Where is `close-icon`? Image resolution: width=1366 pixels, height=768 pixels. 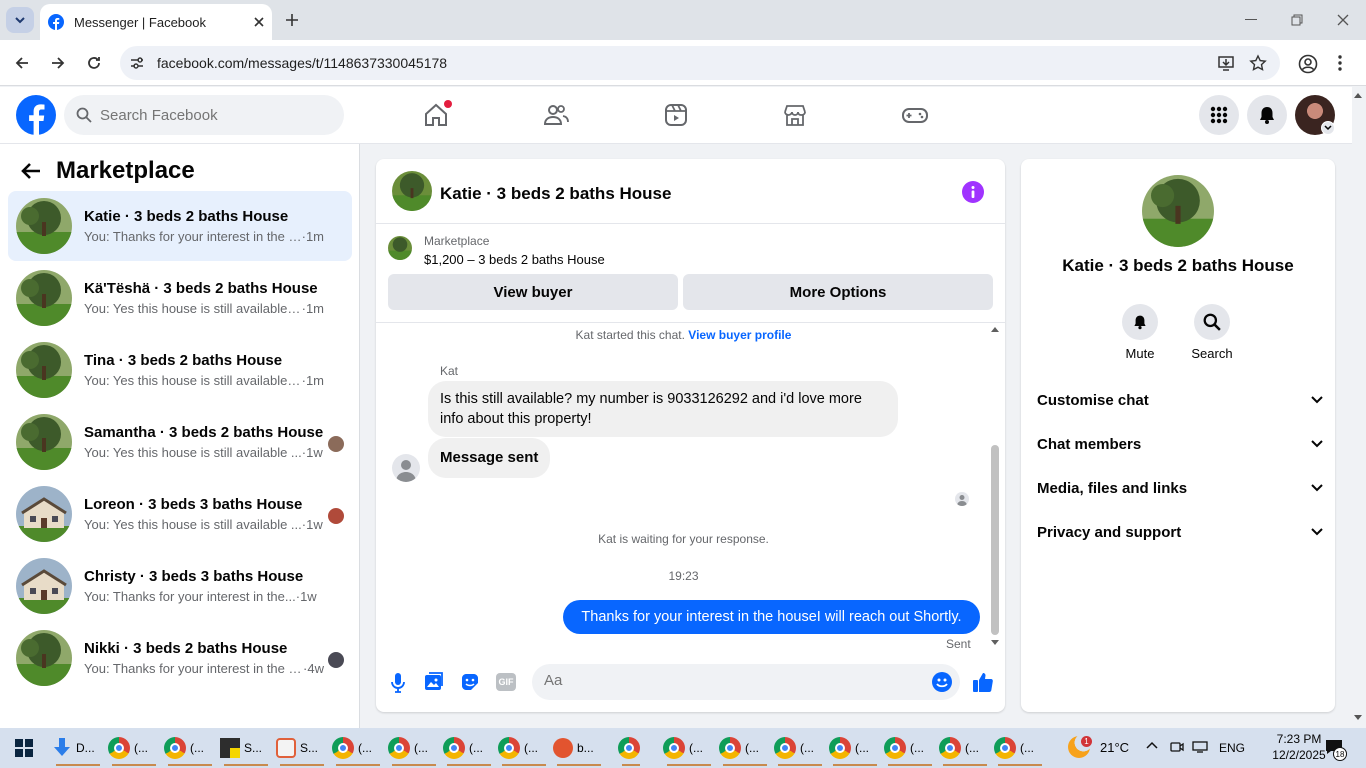 close-icon is located at coordinates (1343, 20).